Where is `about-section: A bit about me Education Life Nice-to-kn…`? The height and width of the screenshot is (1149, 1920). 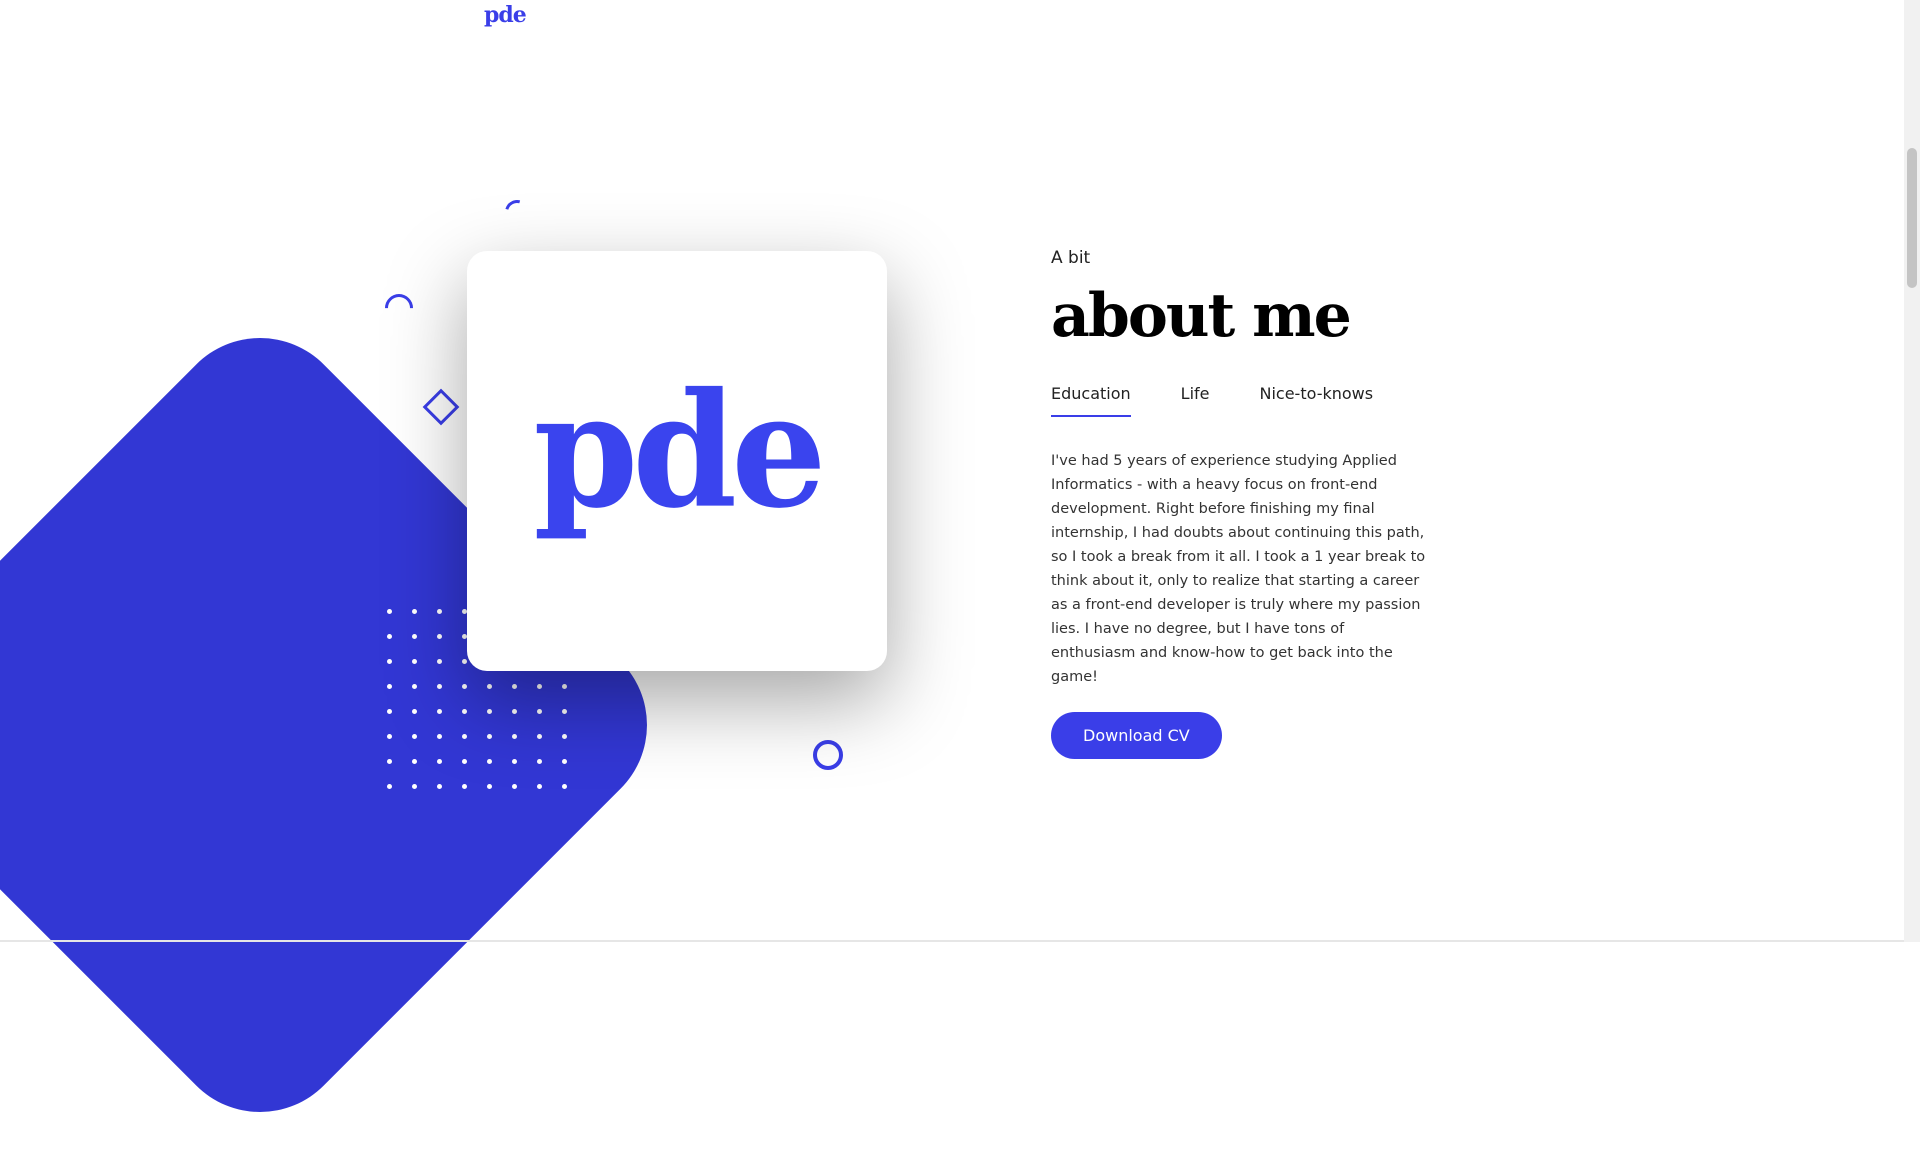 about-section: A bit about me Education Life Nice-to-kn… is located at coordinates (1241, 503).